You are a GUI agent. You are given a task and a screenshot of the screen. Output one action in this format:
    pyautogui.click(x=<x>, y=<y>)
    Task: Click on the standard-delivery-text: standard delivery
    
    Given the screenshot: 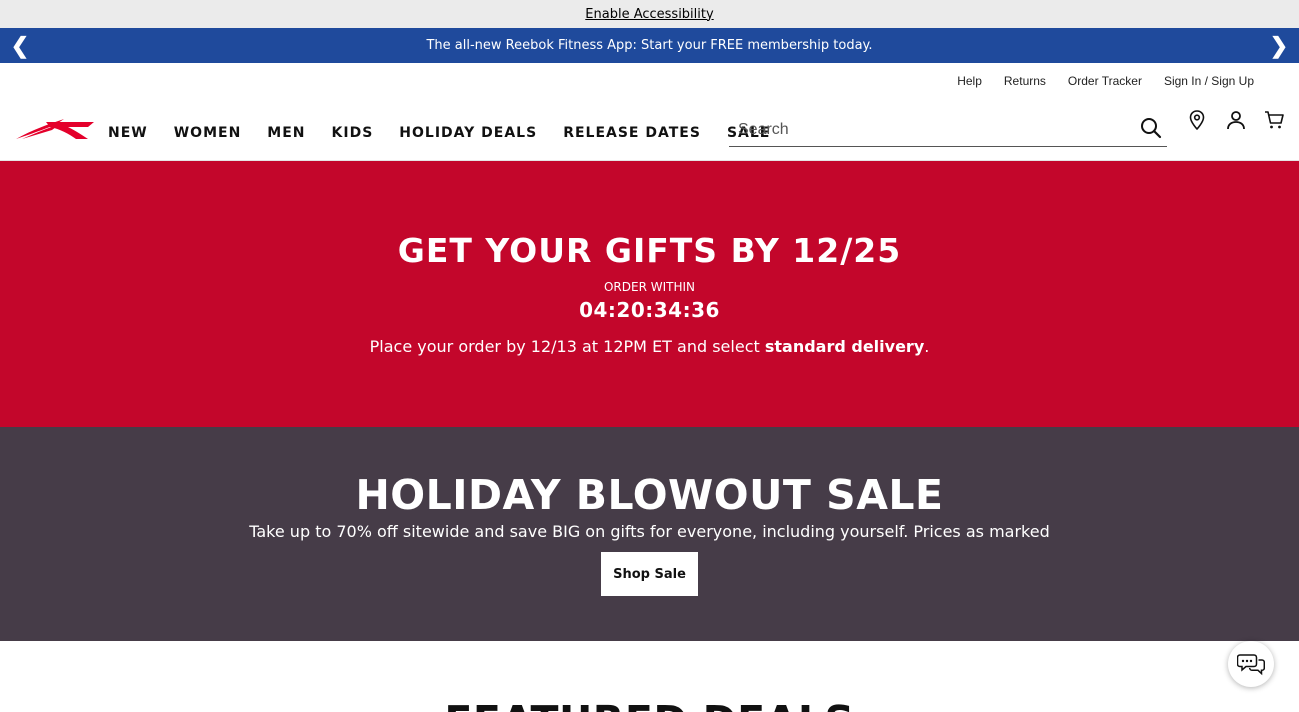 What is the action you would take?
    pyautogui.click(x=844, y=346)
    